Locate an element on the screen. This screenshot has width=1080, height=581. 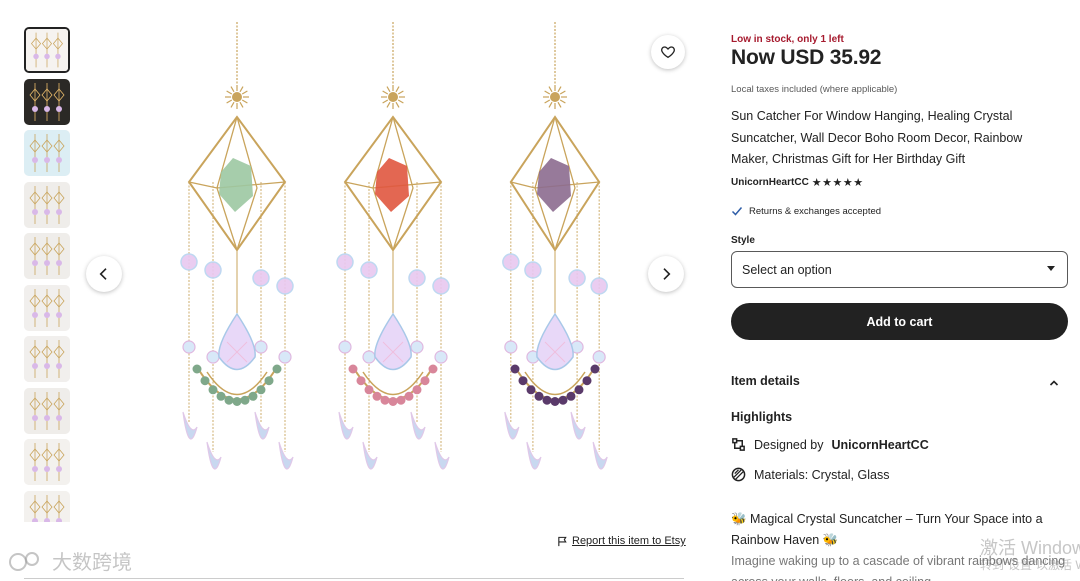
shop-name-link: UnicornHeartCC is located at coordinates (770, 182).